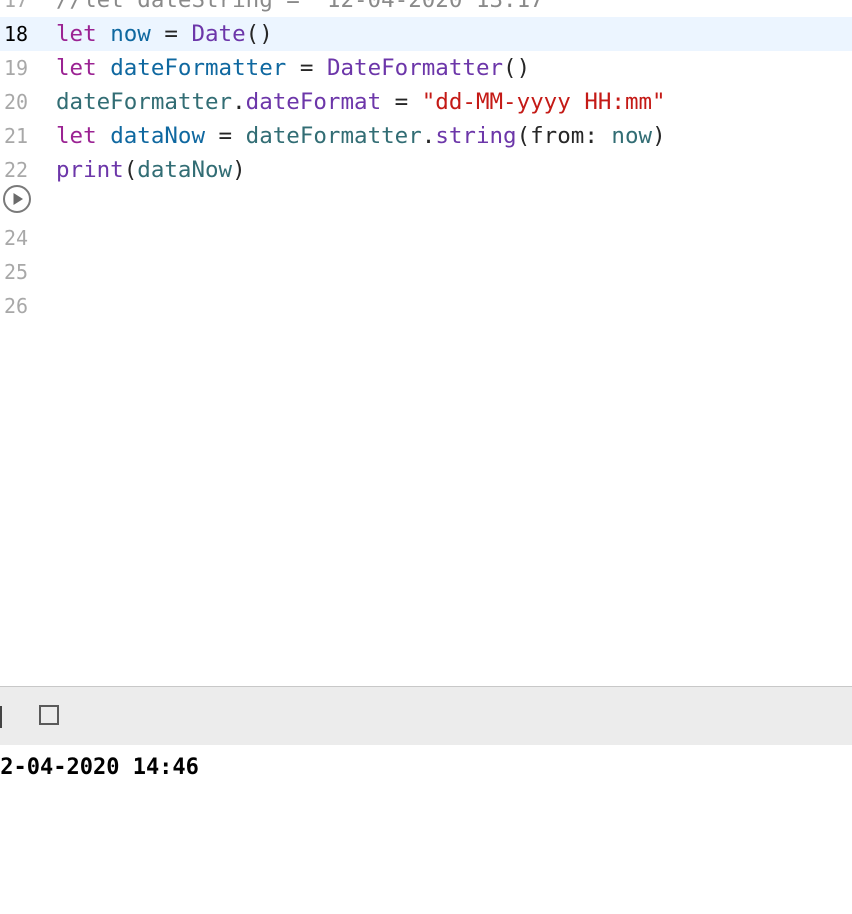 The height and width of the screenshot is (914, 852). Describe the element at coordinates (130, 170) in the screenshot. I see `code-token: (` at that location.